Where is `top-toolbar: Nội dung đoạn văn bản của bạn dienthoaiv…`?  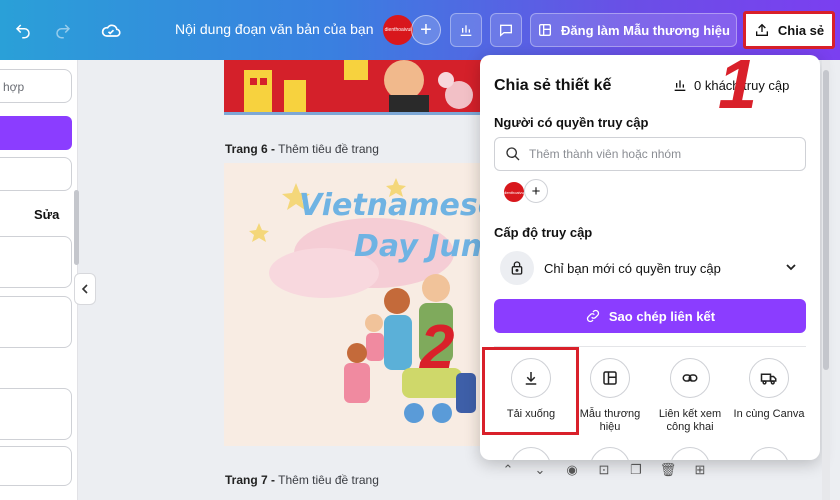
top-toolbar: Nội dung đoạn văn bản của bạn dienthoaiv… is located at coordinates (420, 30).